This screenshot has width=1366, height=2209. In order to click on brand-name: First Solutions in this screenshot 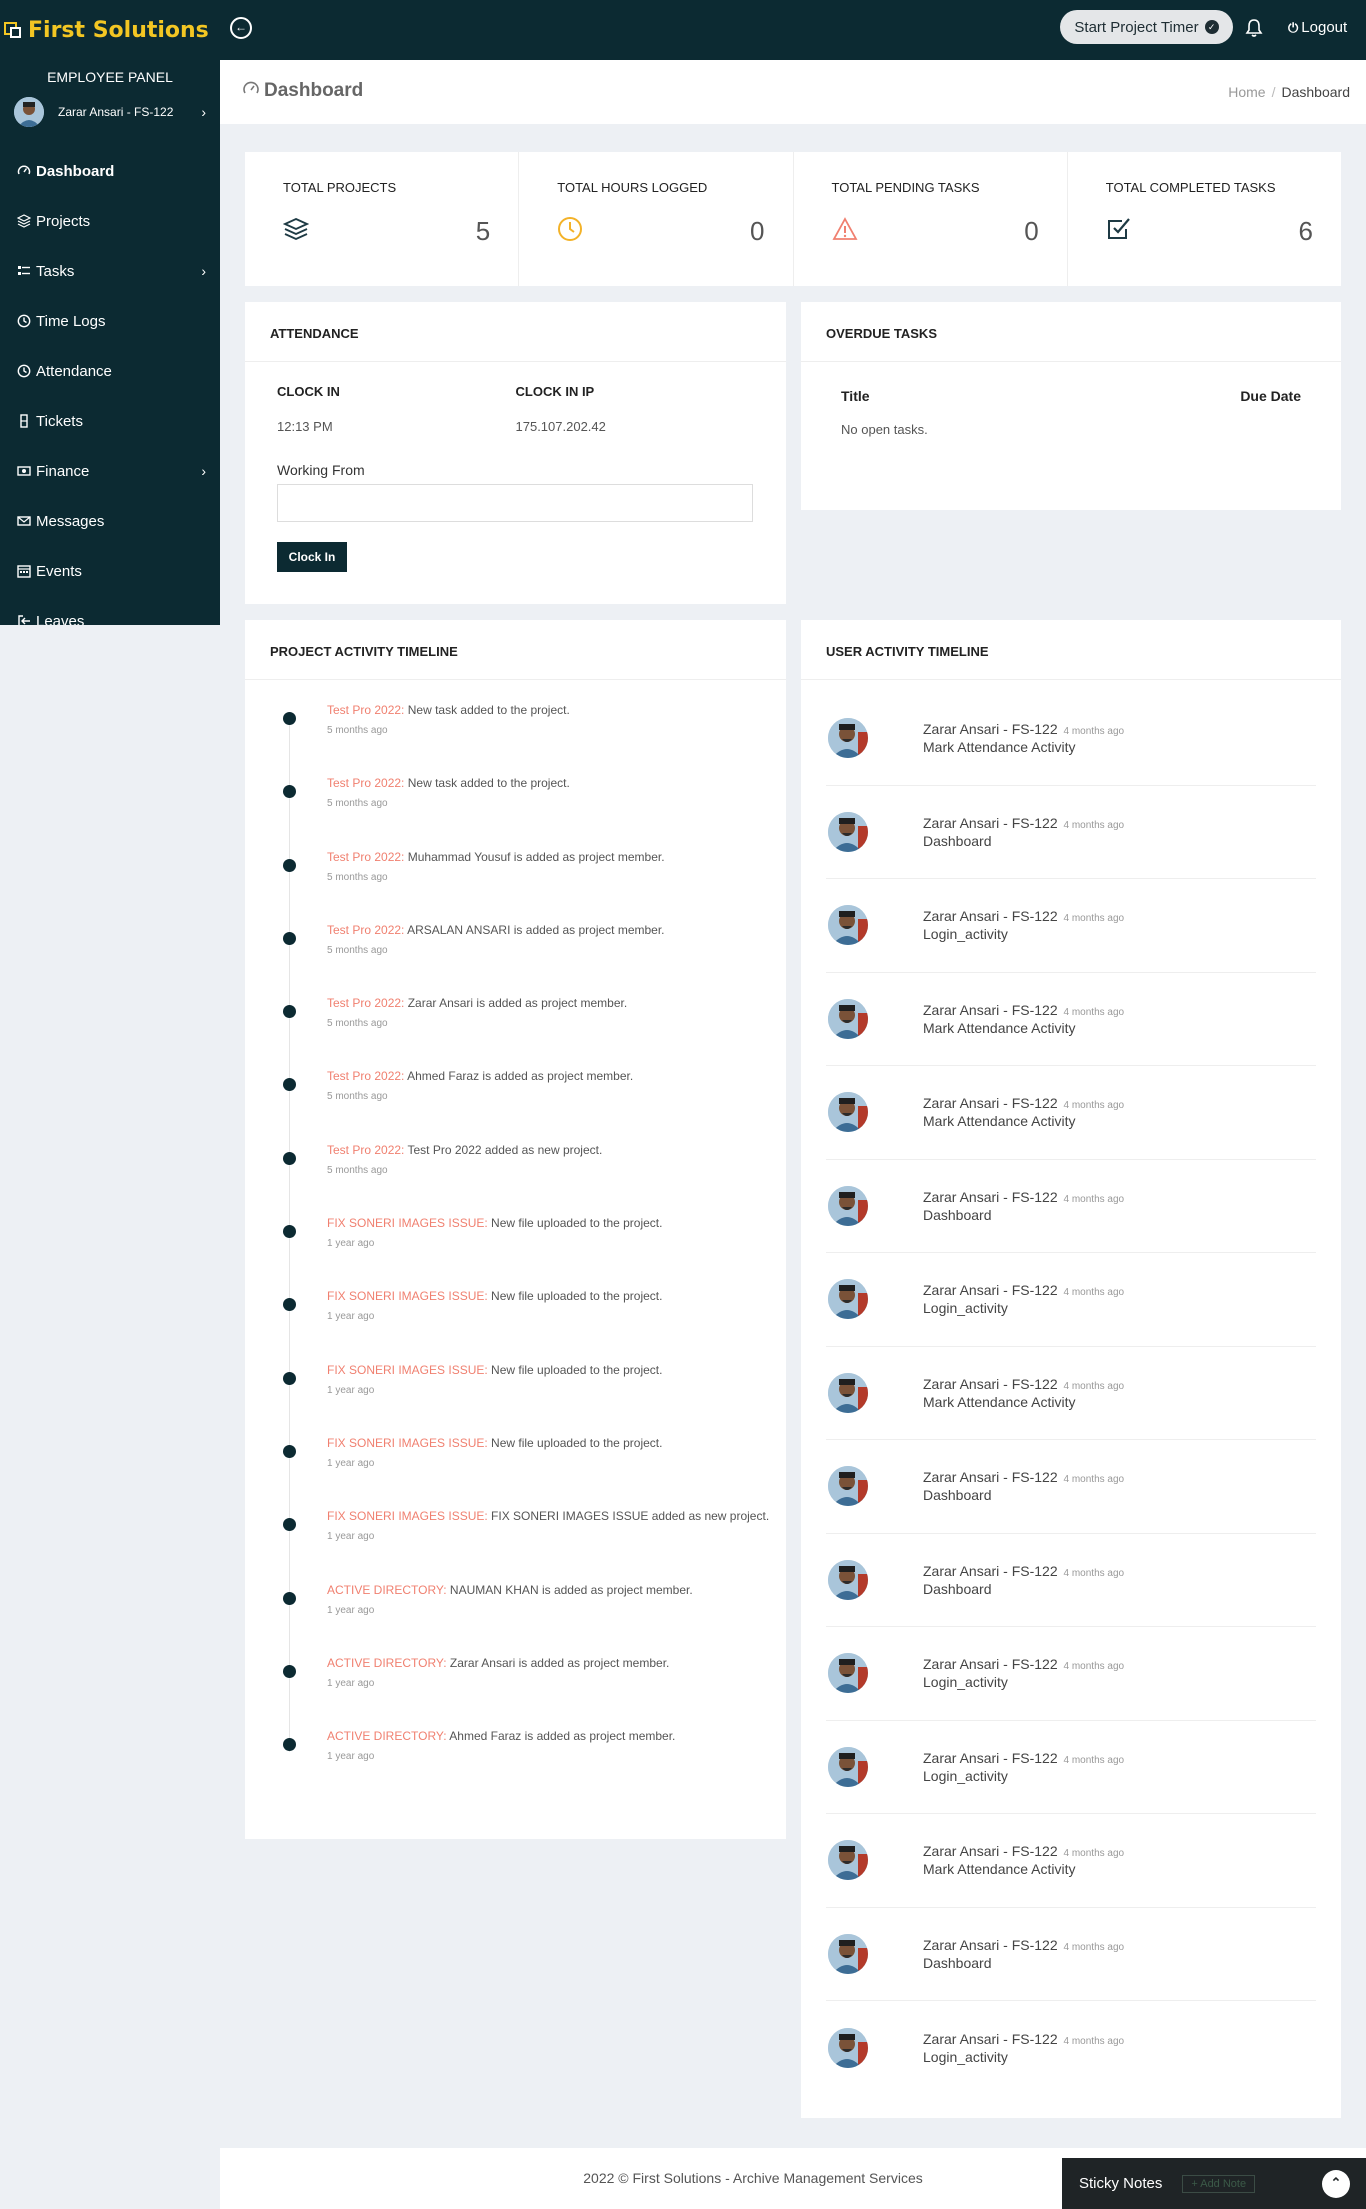, I will do `click(118, 30)`.